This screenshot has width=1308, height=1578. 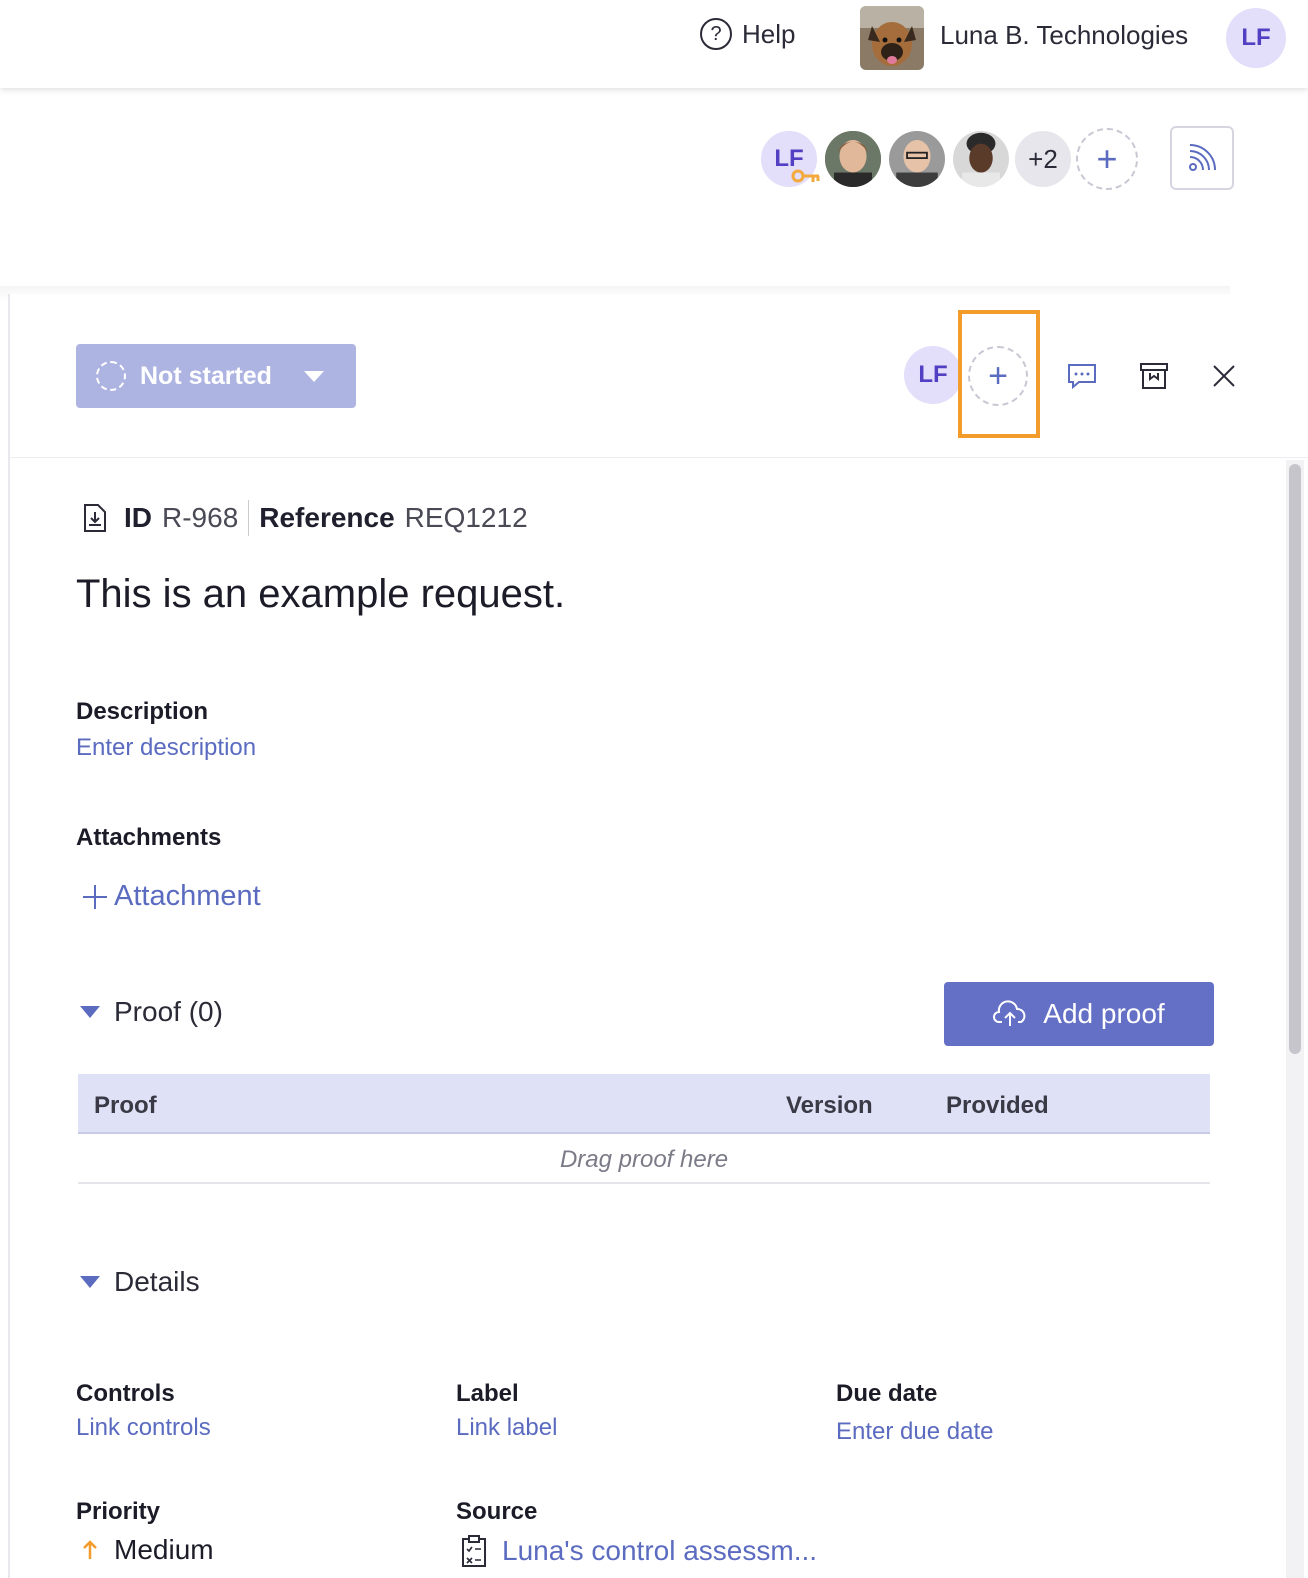 What do you see at coordinates (142, 711) in the screenshot?
I see `description-label: Description` at bounding box center [142, 711].